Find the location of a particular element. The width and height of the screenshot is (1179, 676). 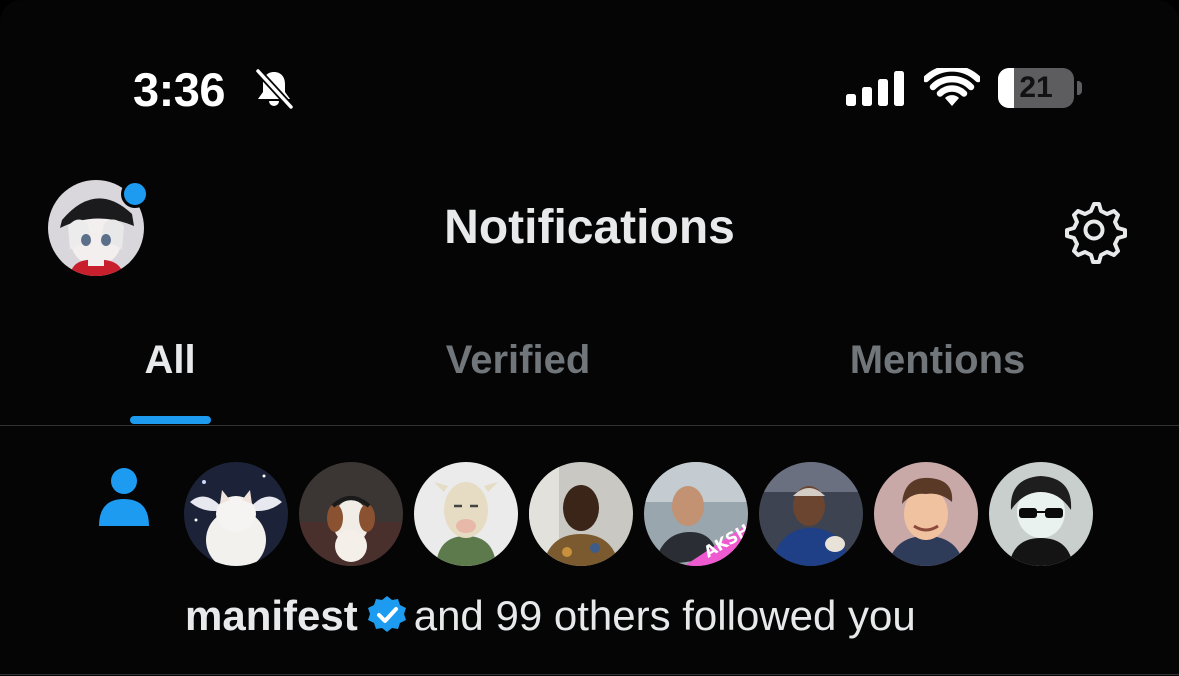

active-tab-indicator is located at coordinates (170, 420).